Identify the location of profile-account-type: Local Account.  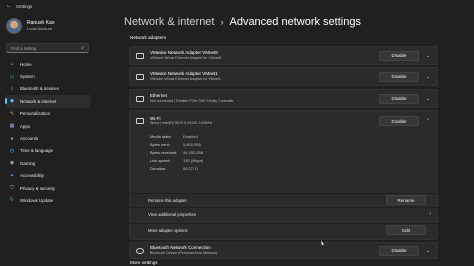
(39, 28).